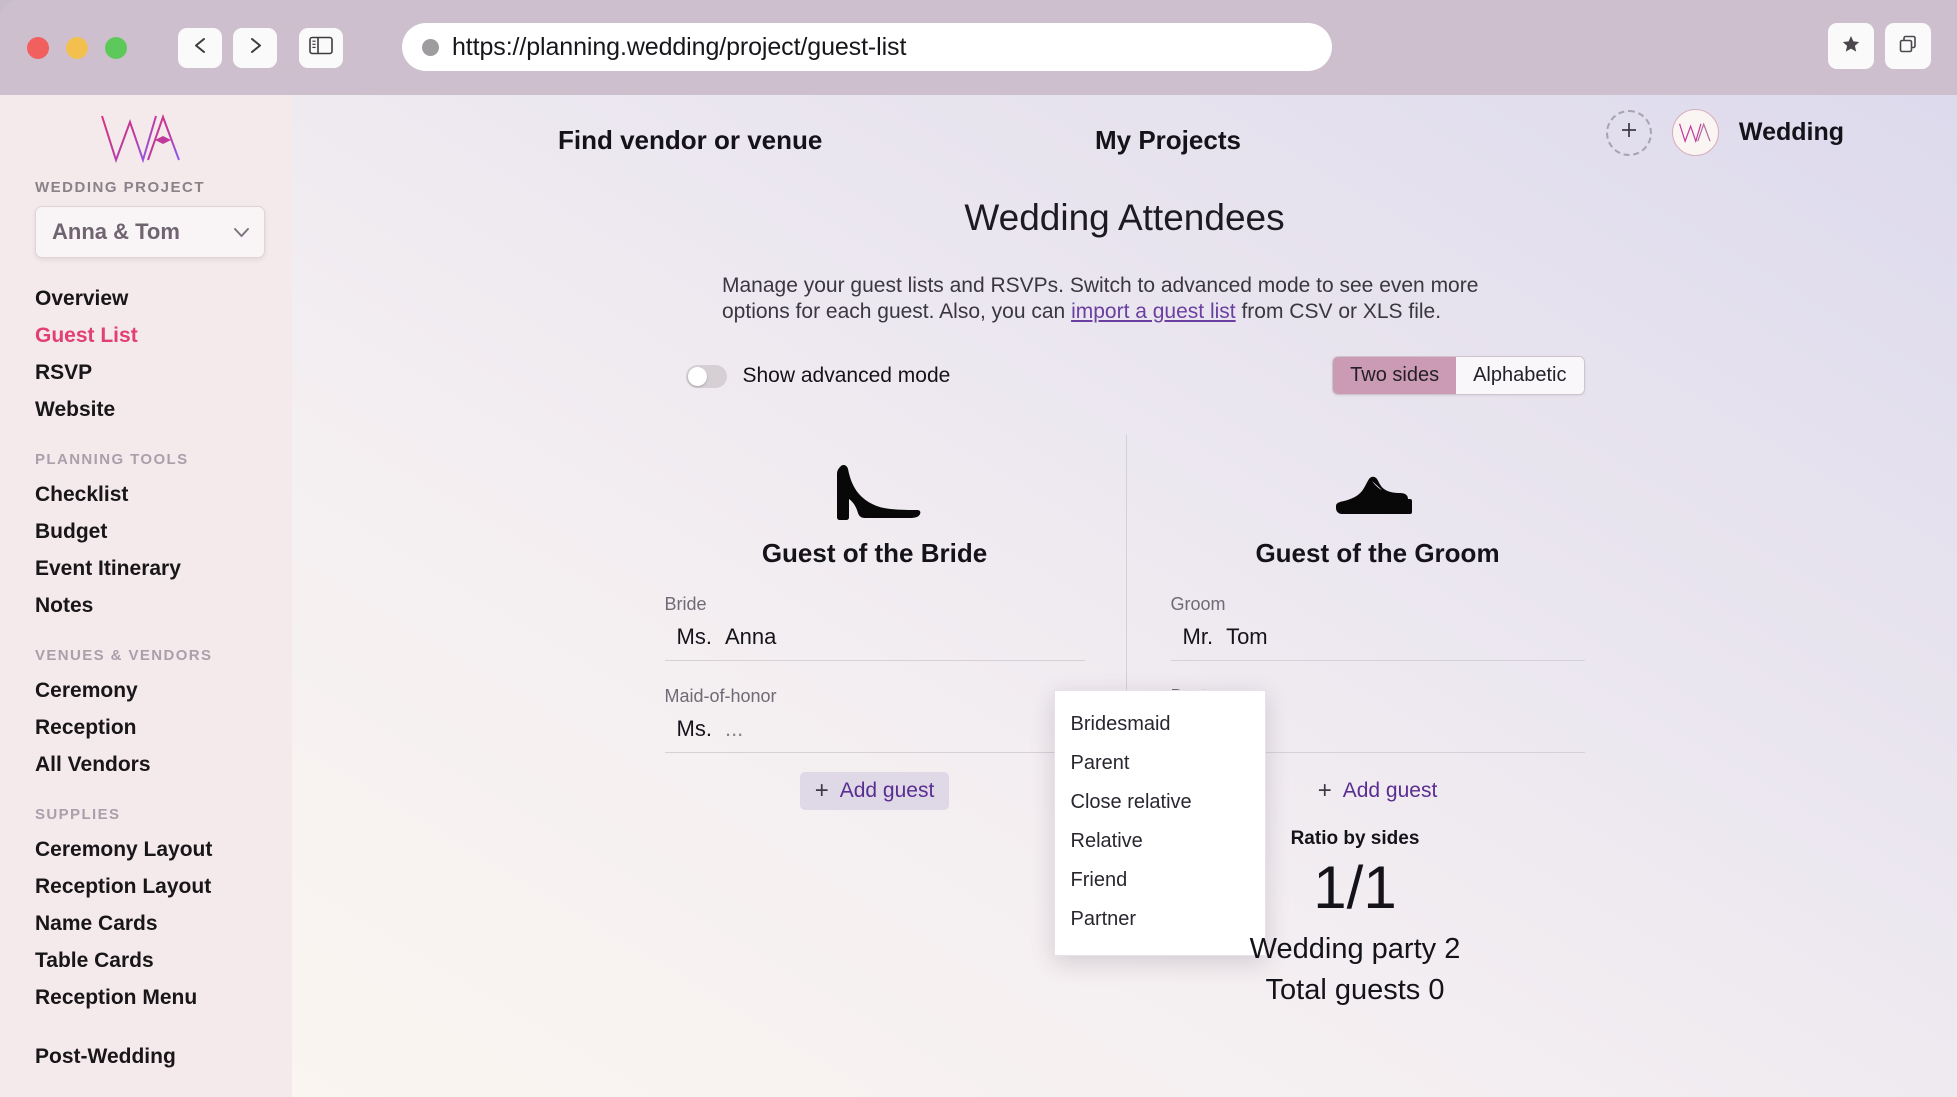  I want to click on bride-field-prefix: Ms., so click(694, 637).